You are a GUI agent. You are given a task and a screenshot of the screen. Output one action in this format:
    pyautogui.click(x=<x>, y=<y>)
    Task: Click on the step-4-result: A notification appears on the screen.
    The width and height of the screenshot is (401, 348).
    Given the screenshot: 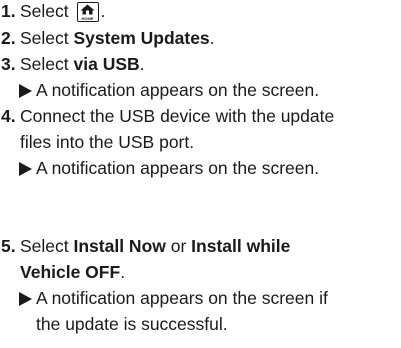 What is the action you would take?
    pyautogui.click(x=208, y=168)
    